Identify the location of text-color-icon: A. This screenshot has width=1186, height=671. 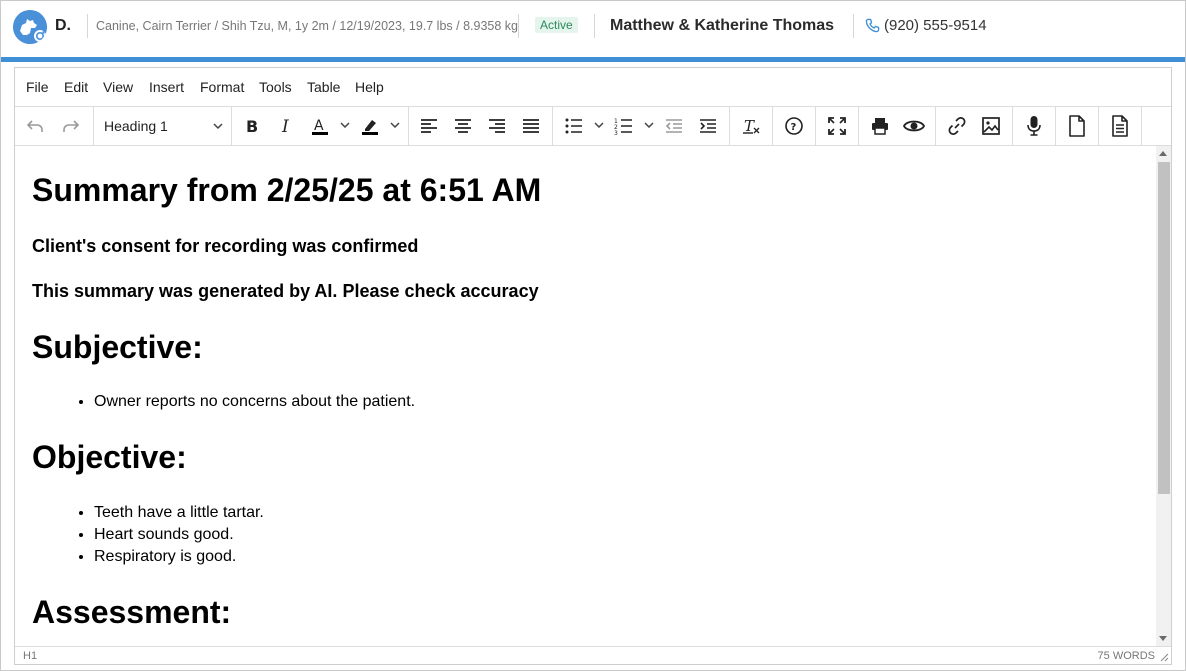
(320, 126).